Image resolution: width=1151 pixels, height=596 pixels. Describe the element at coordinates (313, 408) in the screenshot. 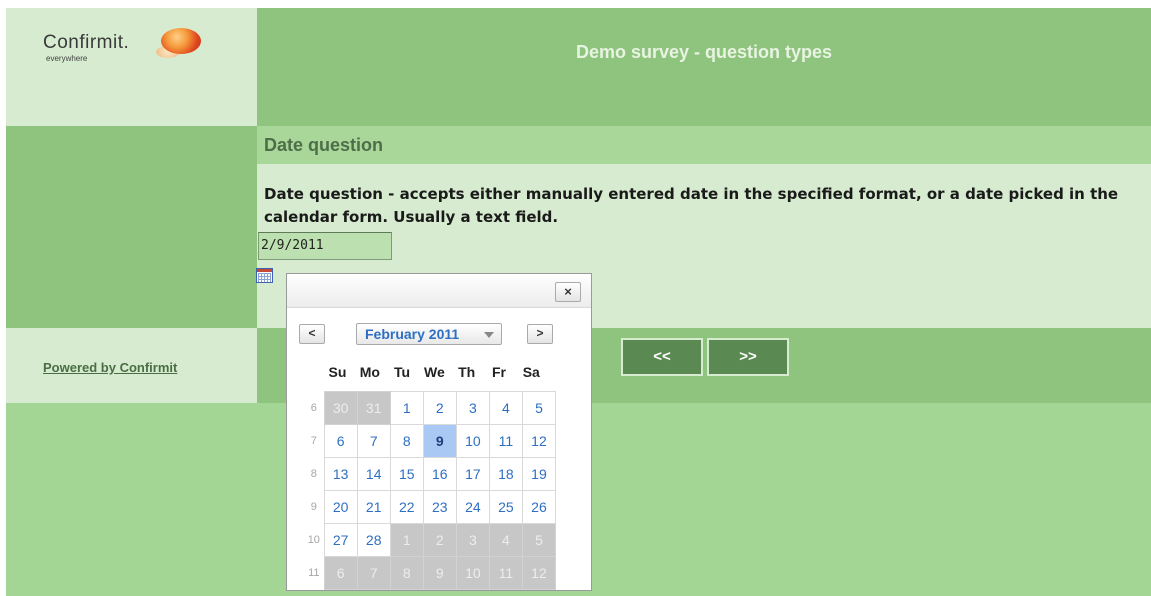

I see `week-number: 6` at that location.